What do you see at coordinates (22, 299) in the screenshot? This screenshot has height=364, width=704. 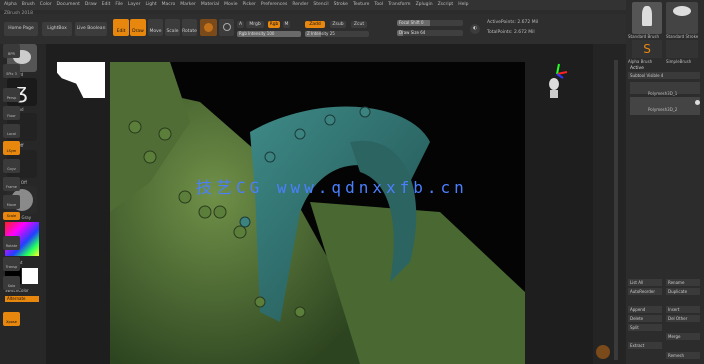 I see `alternate-button: Alternate` at bounding box center [22, 299].